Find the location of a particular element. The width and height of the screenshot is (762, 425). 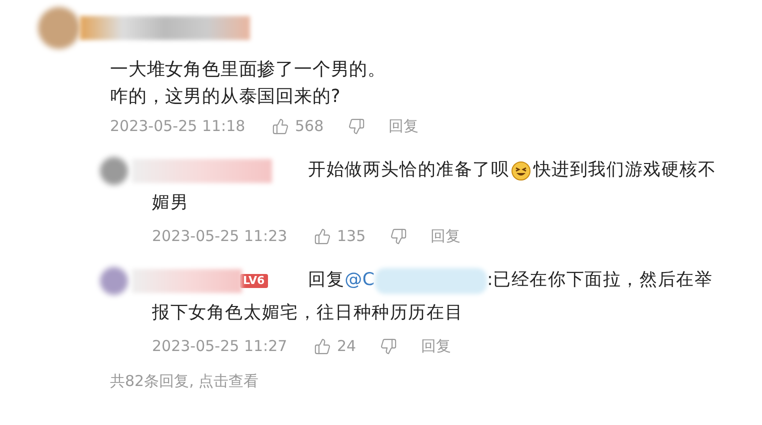

laughing-emoji-icon is located at coordinates (521, 170).